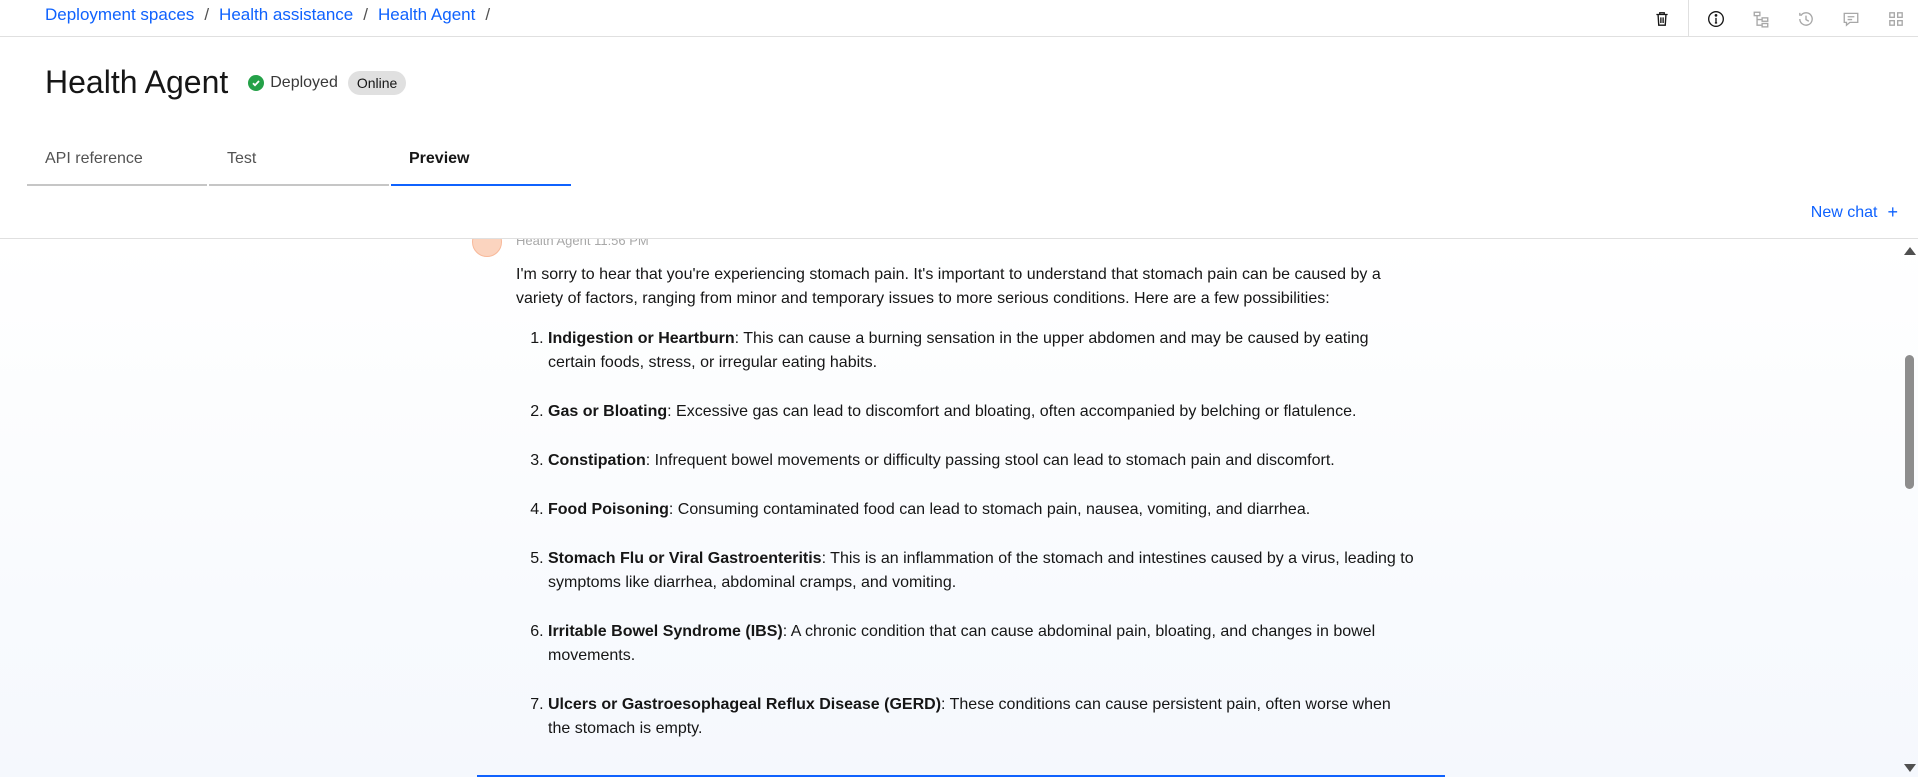 This screenshot has height=777, width=1918. What do you see at coordinates (1910, 251) in the screenshot?
I see `scroll-up-icon` at bounding box center [1910, 251].